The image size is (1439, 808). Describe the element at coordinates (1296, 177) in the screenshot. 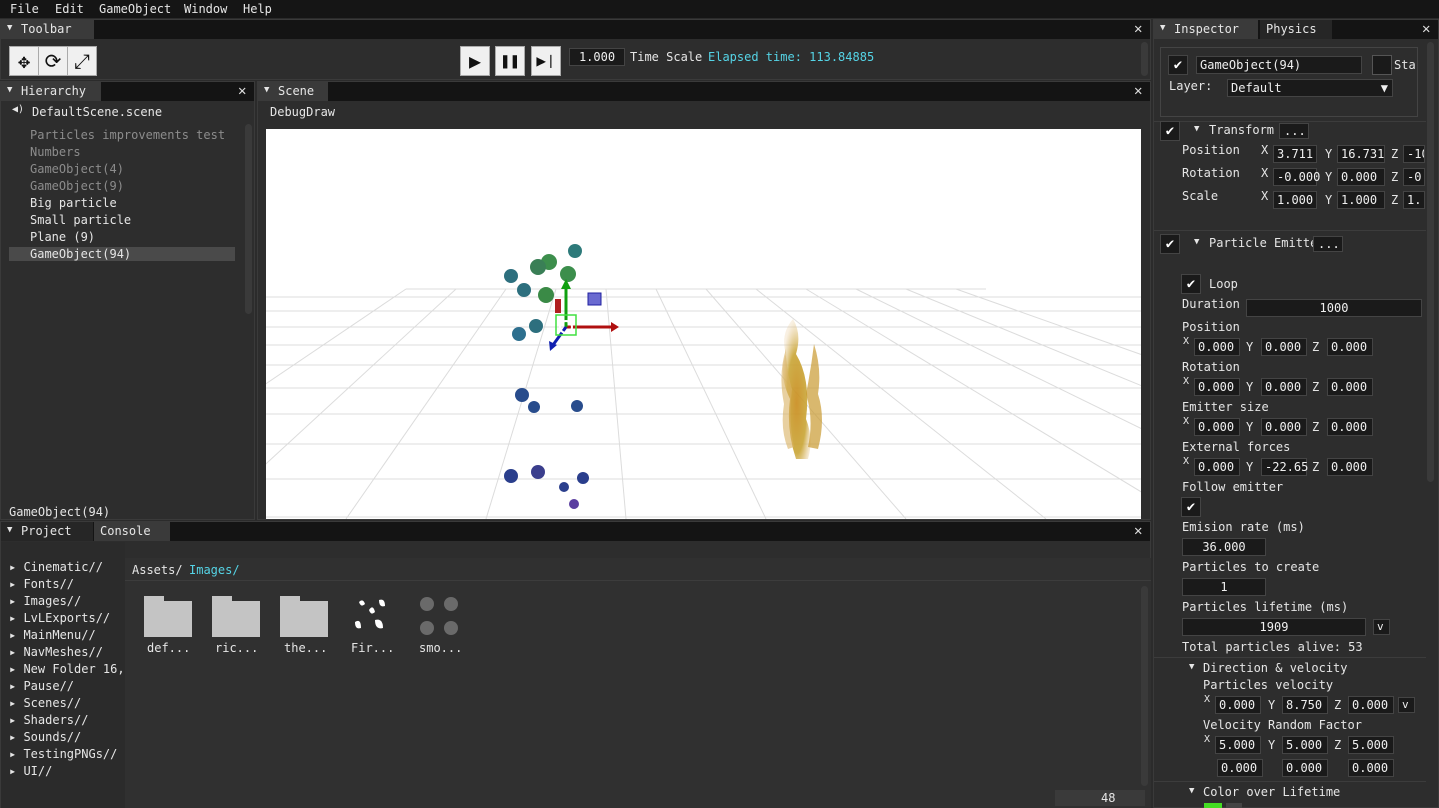

I see `rot-x-input: -0.000` at that location.